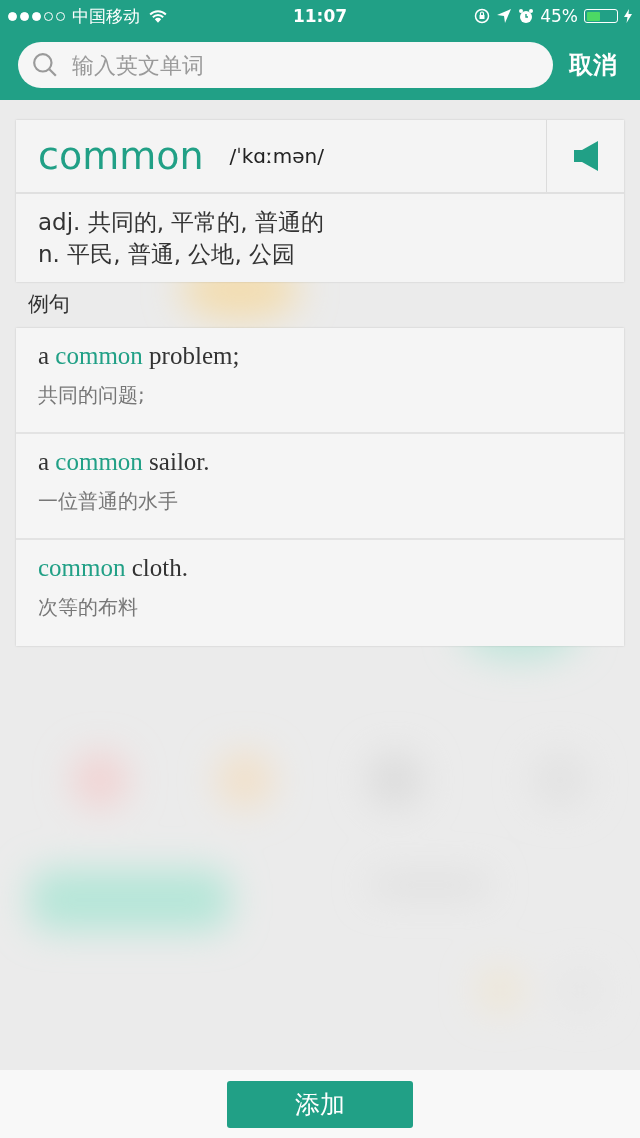  What do you see at coordinates (139, 356) in the screenshot?
I see `example-sentence: a common problem;` at bounding box center [139, 356].